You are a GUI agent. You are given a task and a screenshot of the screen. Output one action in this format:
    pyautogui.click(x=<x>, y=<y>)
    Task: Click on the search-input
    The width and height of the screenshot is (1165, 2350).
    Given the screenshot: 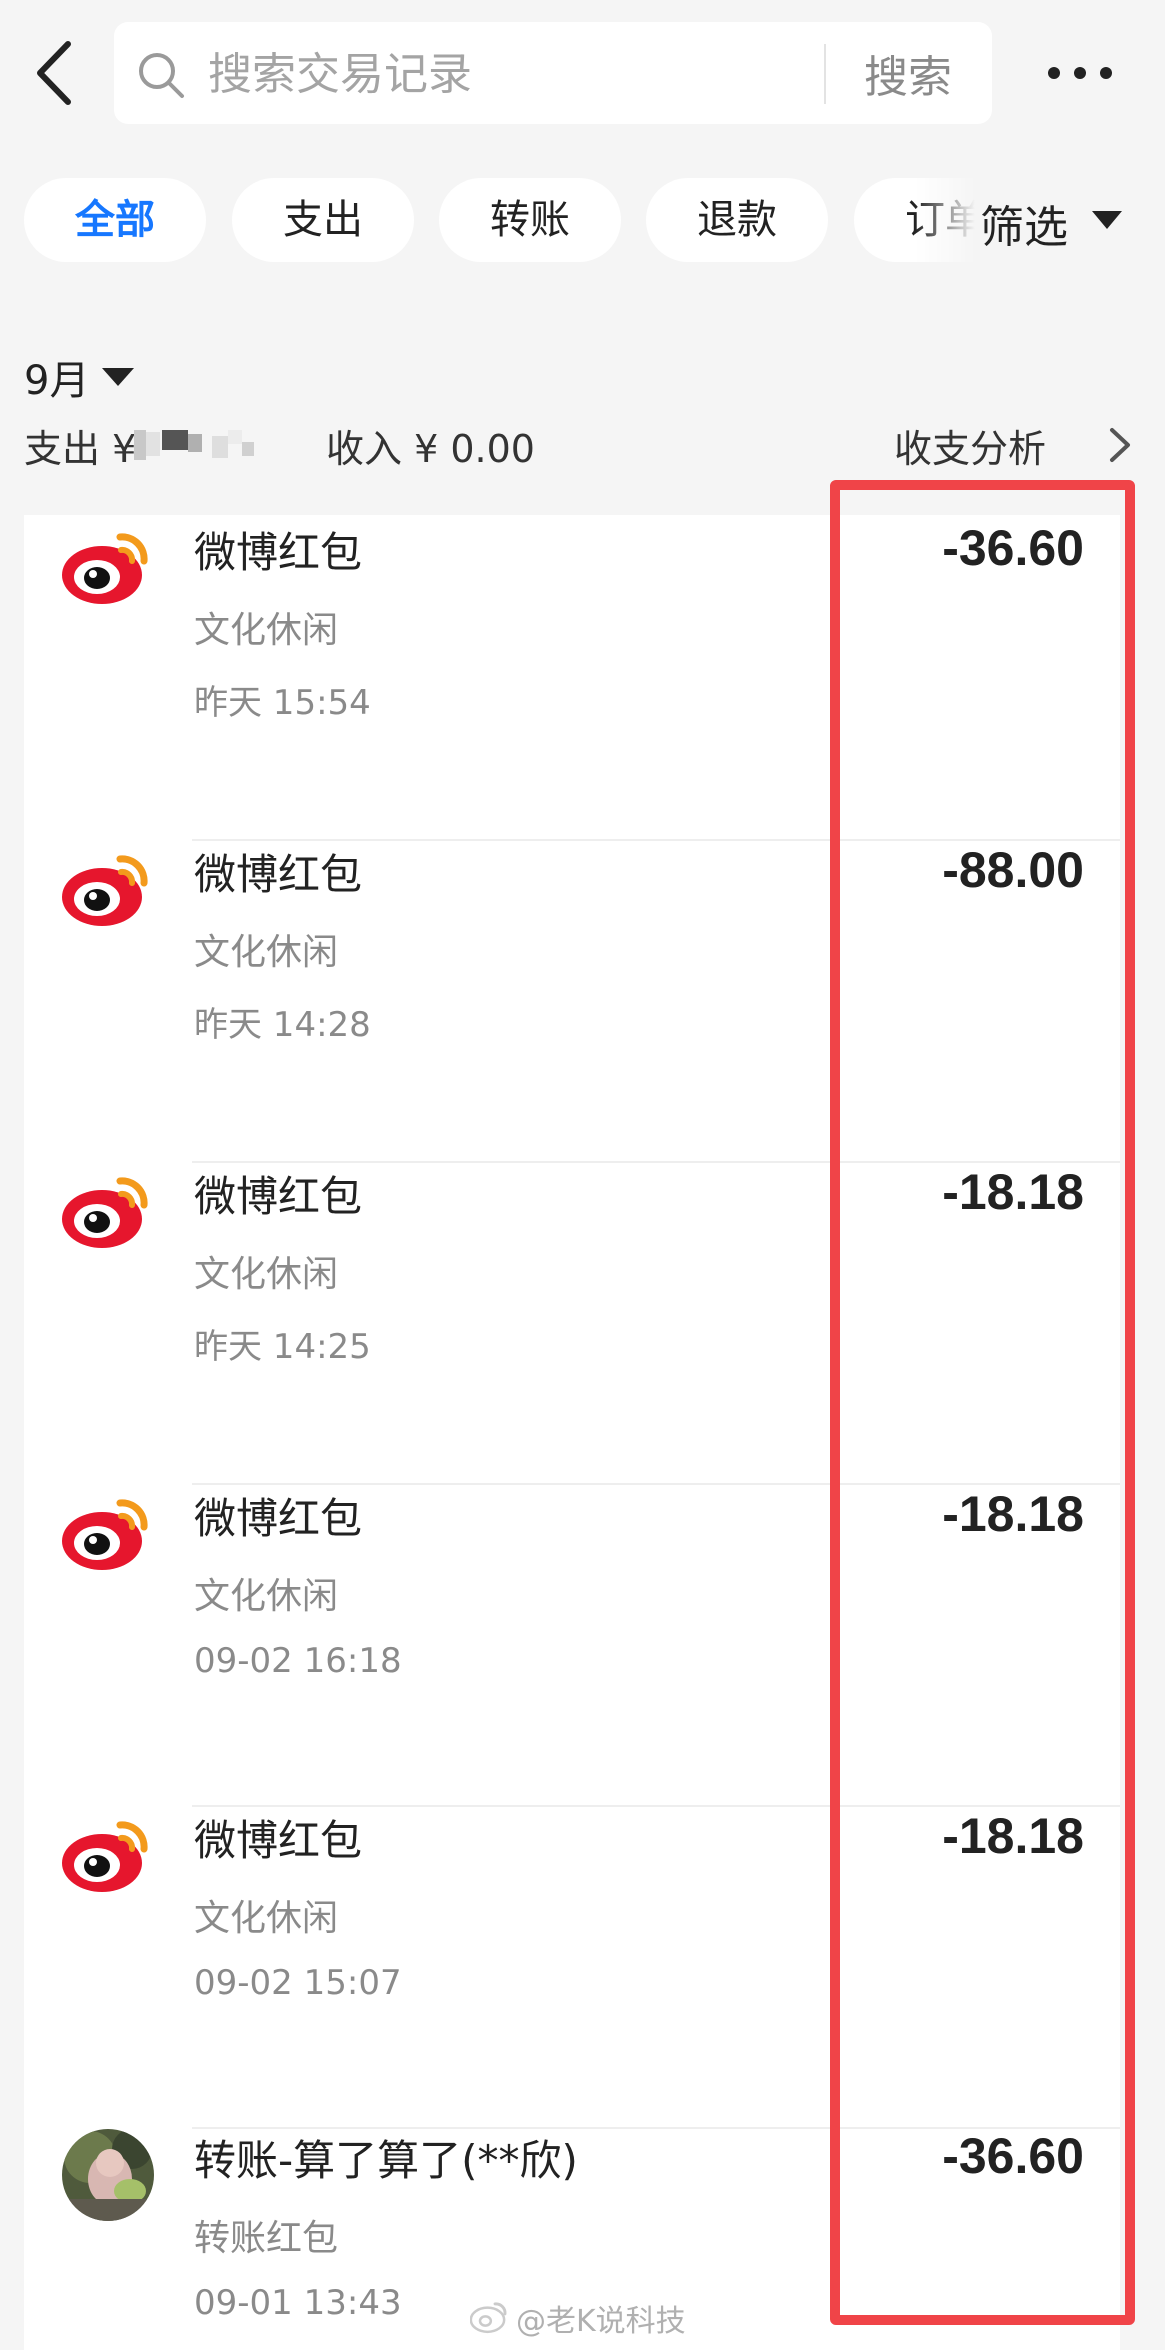 What is the action you would take?
    pyautogui.click(x=558, y=74)
    